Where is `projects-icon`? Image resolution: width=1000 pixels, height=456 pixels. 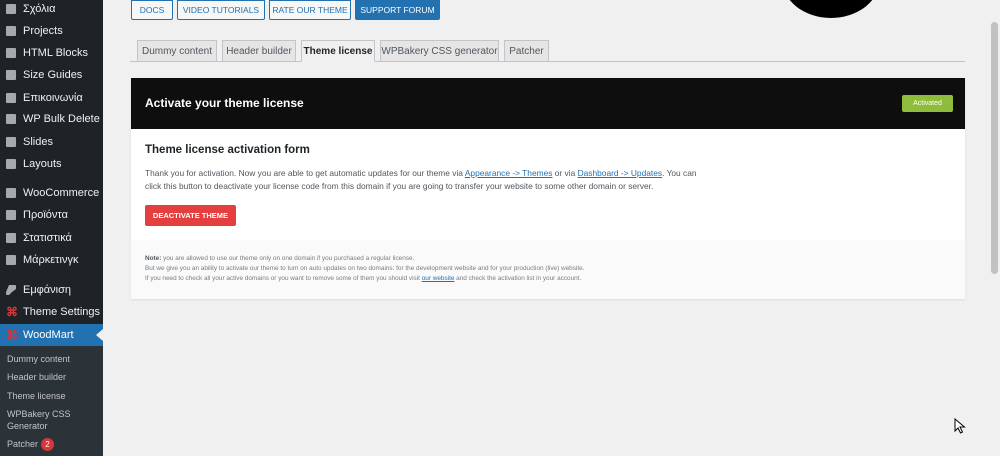
projects-icon is located at coordinates (11, 31).